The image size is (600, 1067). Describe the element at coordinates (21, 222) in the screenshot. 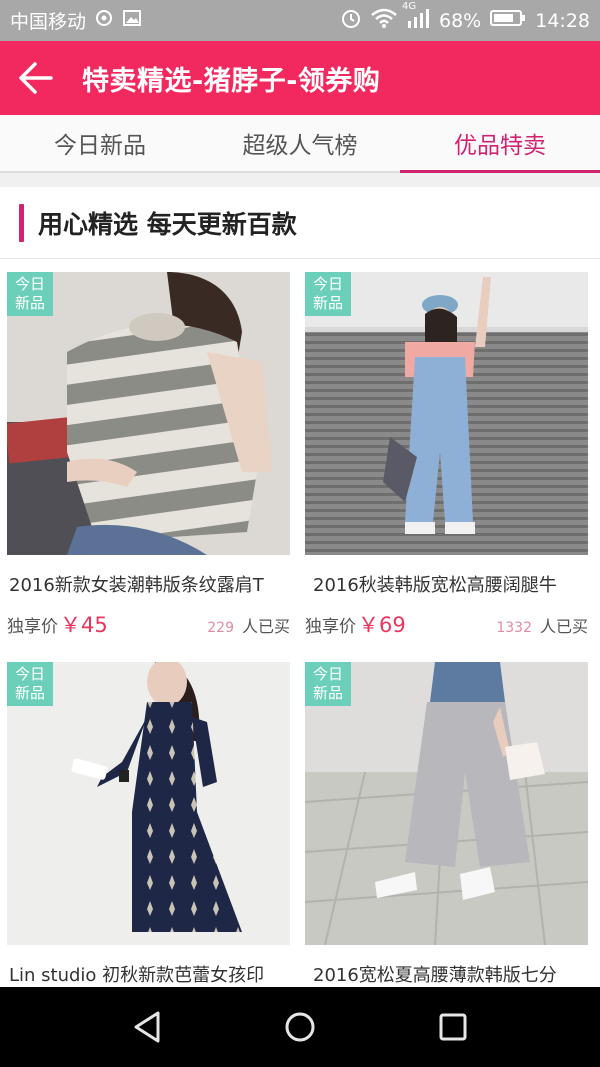

I see `section-accent-bar` at that location.